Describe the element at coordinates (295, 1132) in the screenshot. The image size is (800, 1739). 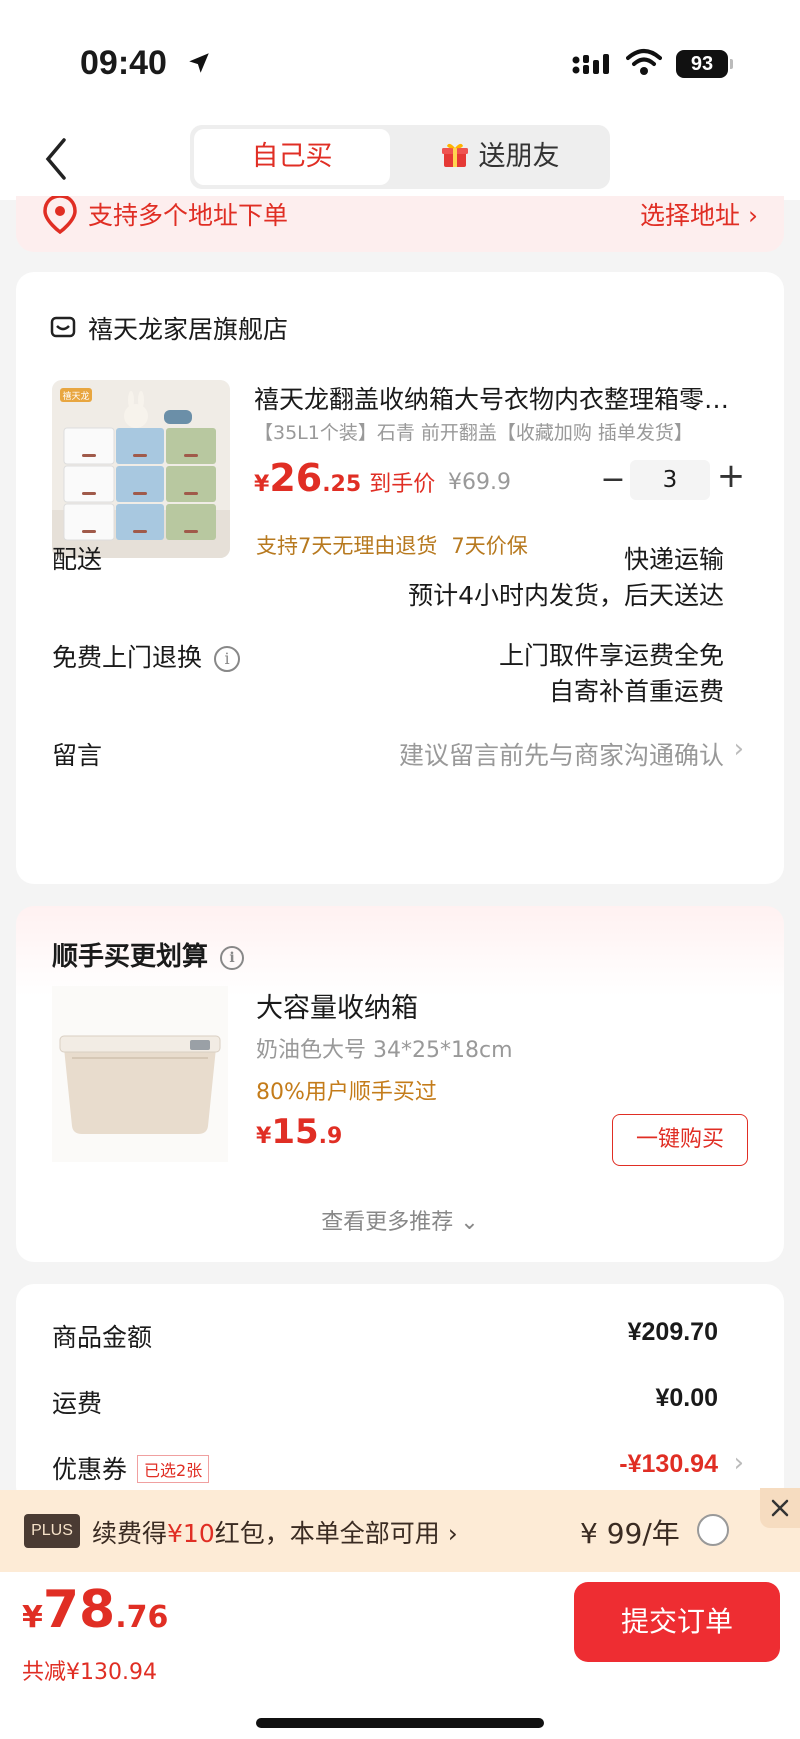
I see `price-integer: 15` at that location.